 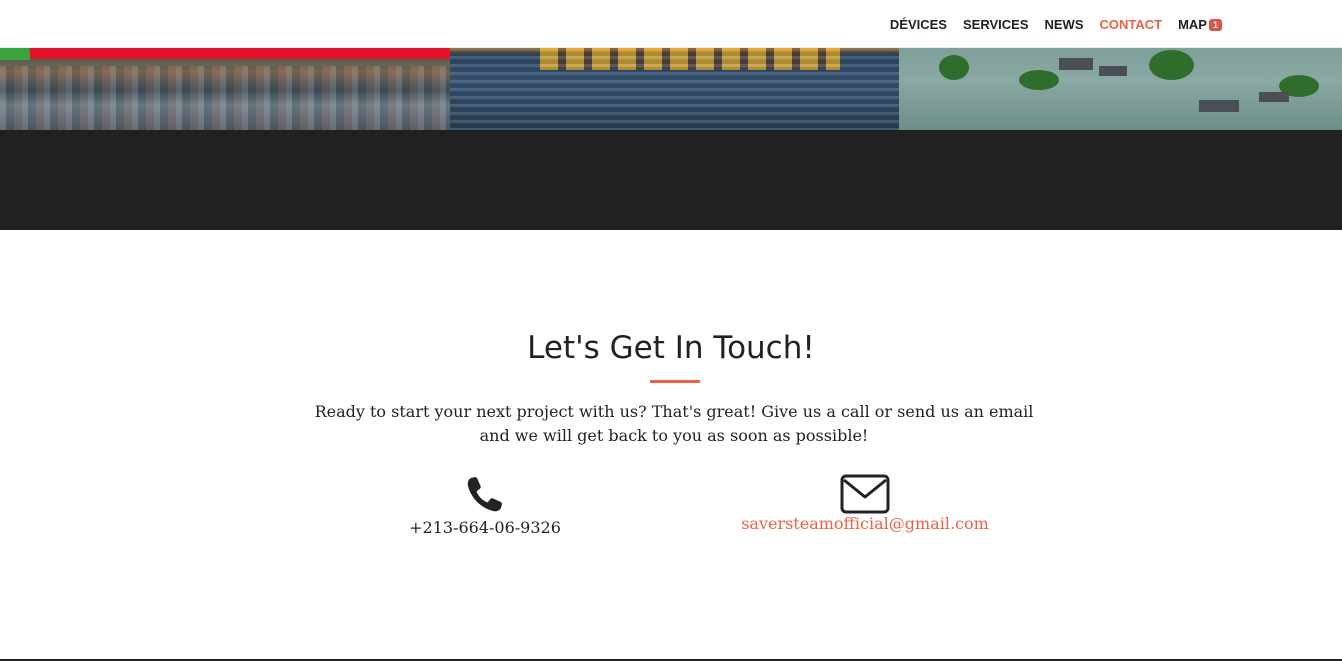 What do you see at coordinates (996, 24) in the screenshot?
I see `nav-item-services: SERVICES` at bounding box center [996, 24].